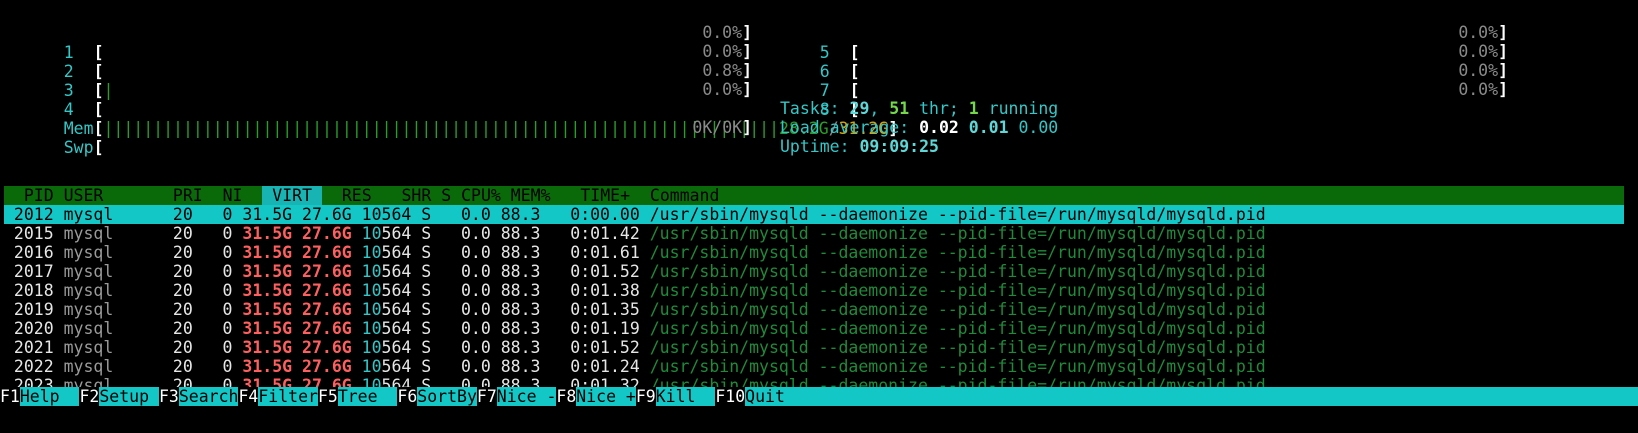 The width and height of the screenshot is (1638, 433). I want to click on cell-pid: 2017, so click(34, 271).